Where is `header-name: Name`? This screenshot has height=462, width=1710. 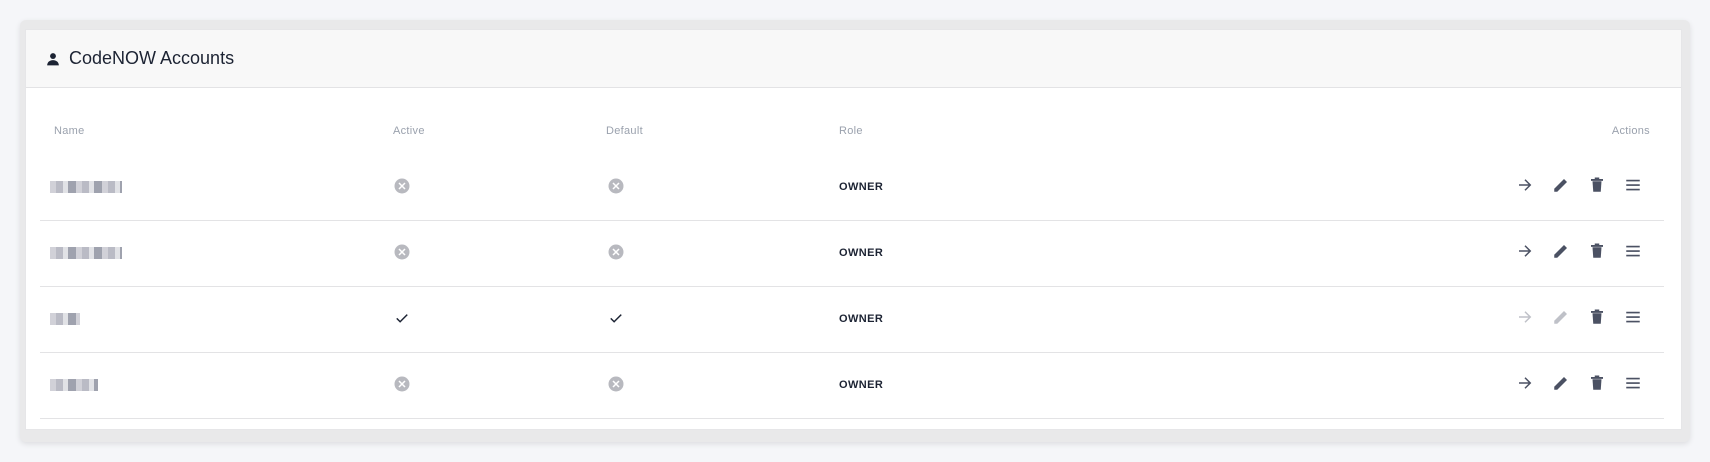
header-name: Name is located at coordinates (69, 131).